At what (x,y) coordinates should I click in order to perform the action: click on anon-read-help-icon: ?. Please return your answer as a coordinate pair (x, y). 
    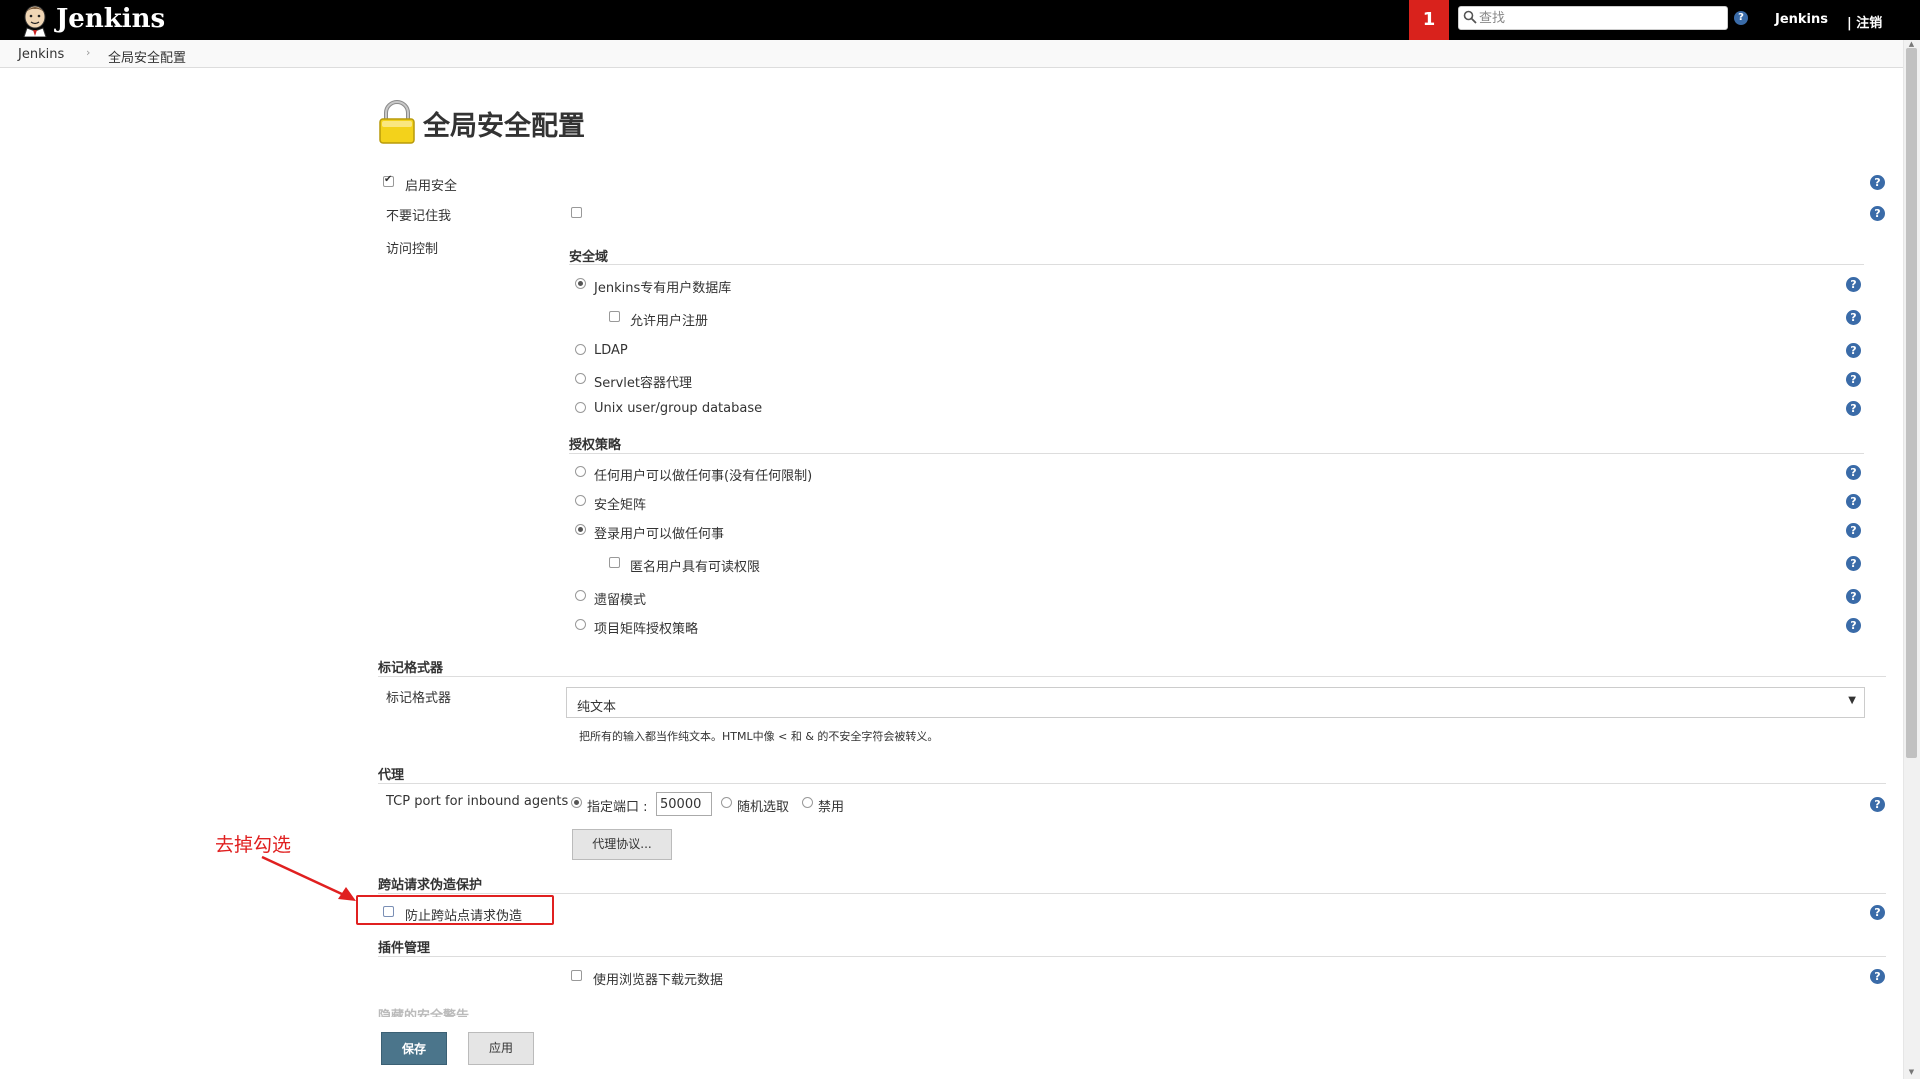
    Looking at the image, I should click on (1853, 563).